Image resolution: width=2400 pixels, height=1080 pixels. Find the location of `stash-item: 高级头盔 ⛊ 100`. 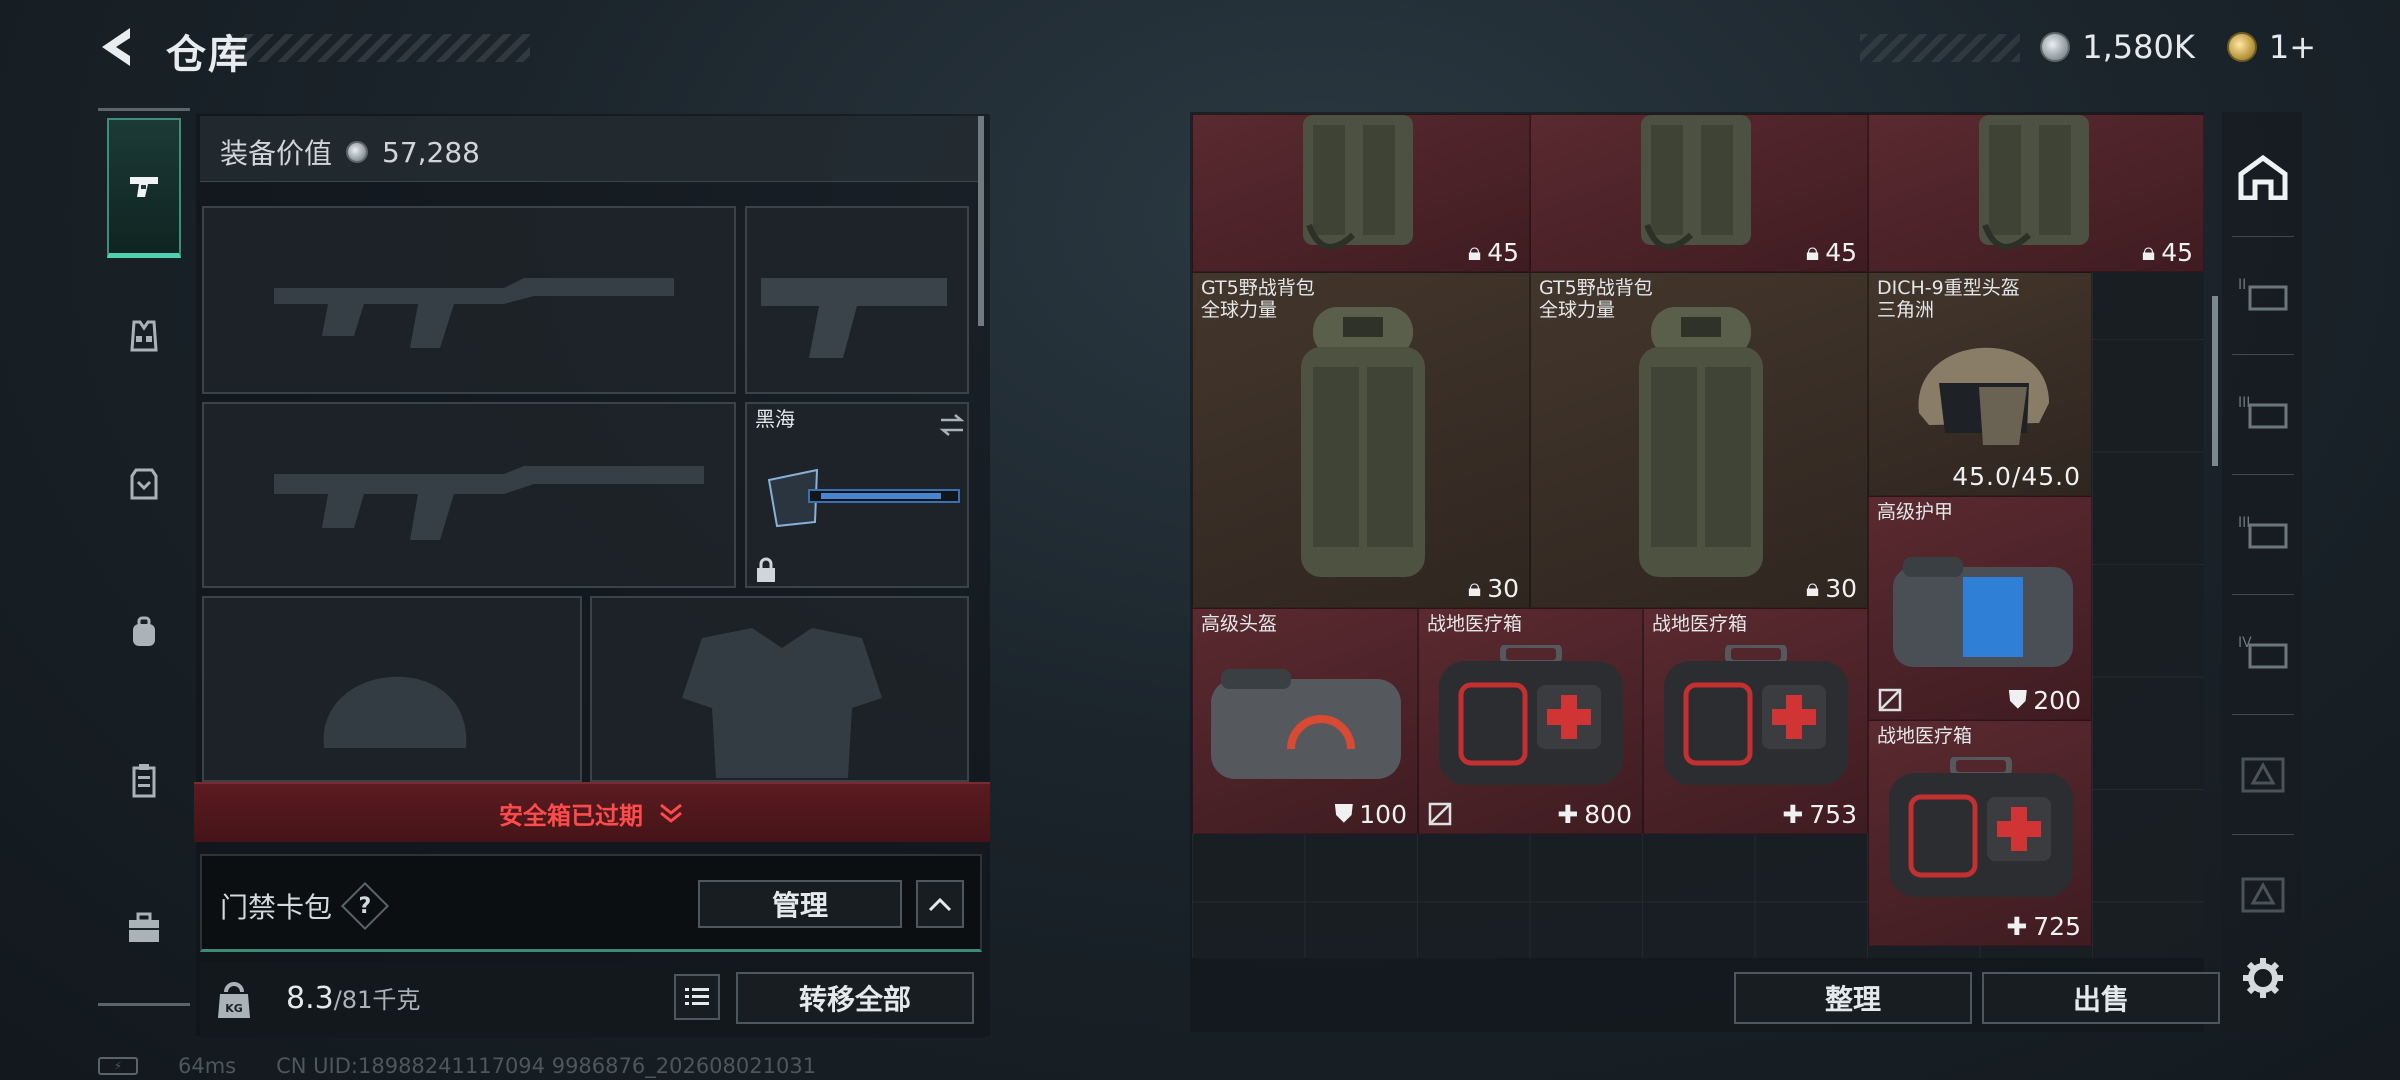

stash-item: 高级头盔 ⛊ 100 is located at coordinates (1305, 721).